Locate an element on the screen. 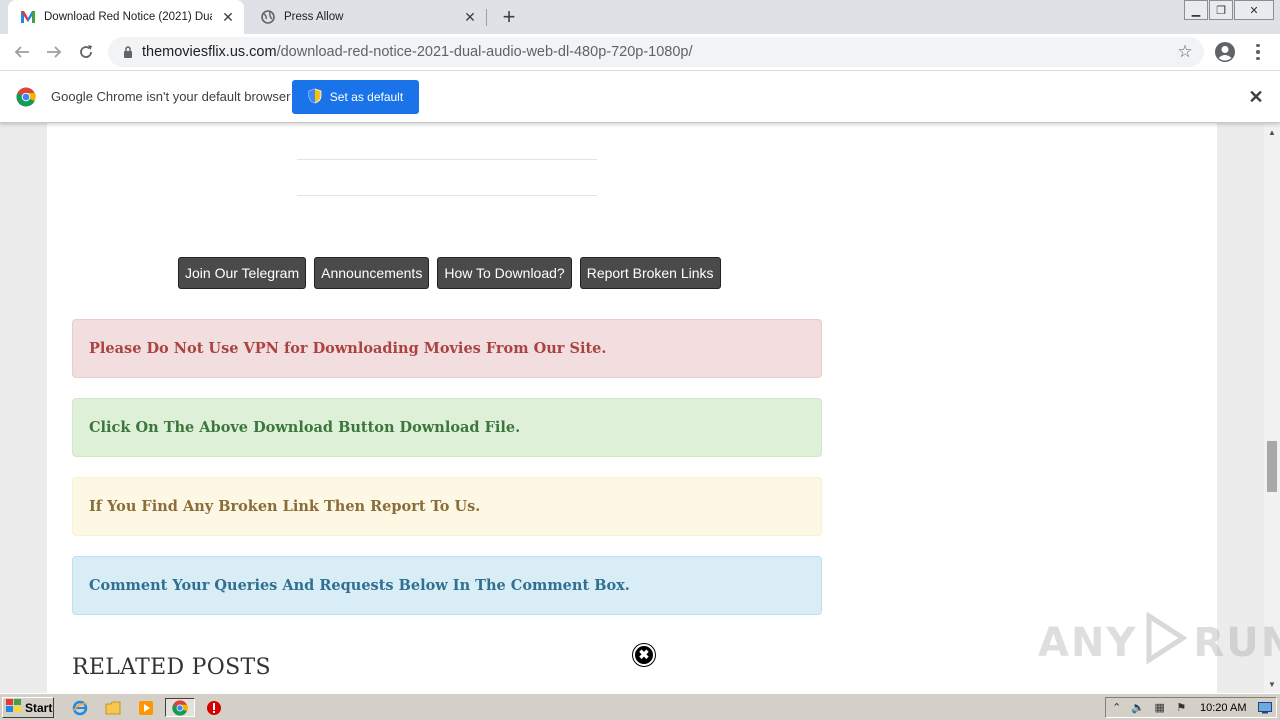 The image size is (1280, 720). window-close-icon: ✕ is located at coordinates (1254, 10).